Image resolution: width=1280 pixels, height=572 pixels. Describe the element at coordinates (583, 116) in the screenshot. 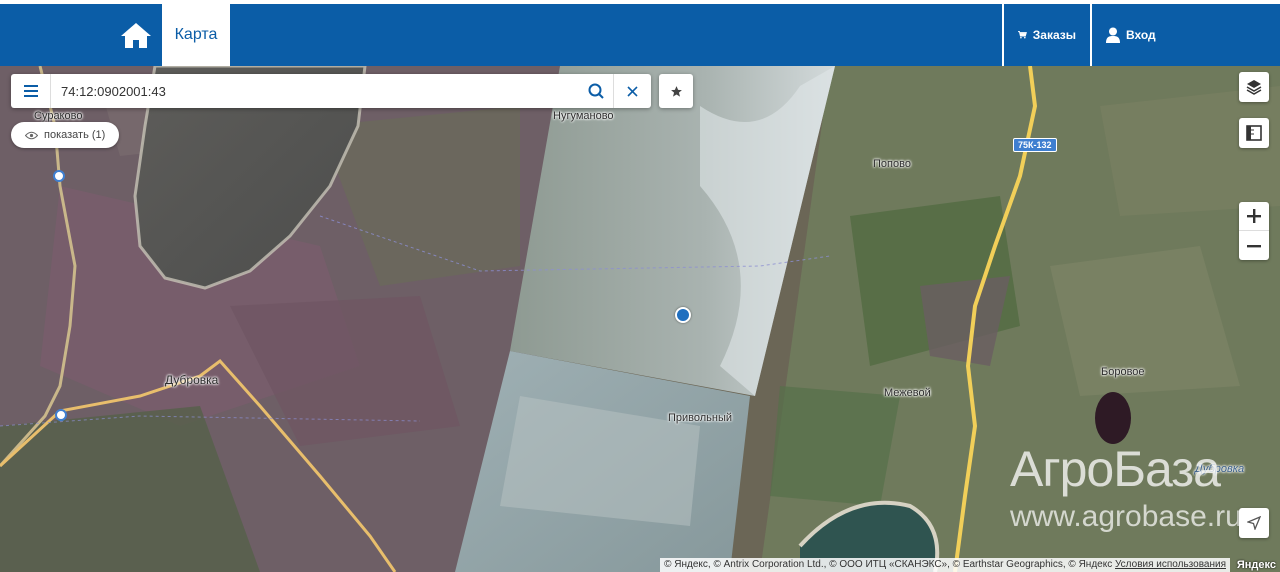

I see `place-label: Нугуманово` at that location.